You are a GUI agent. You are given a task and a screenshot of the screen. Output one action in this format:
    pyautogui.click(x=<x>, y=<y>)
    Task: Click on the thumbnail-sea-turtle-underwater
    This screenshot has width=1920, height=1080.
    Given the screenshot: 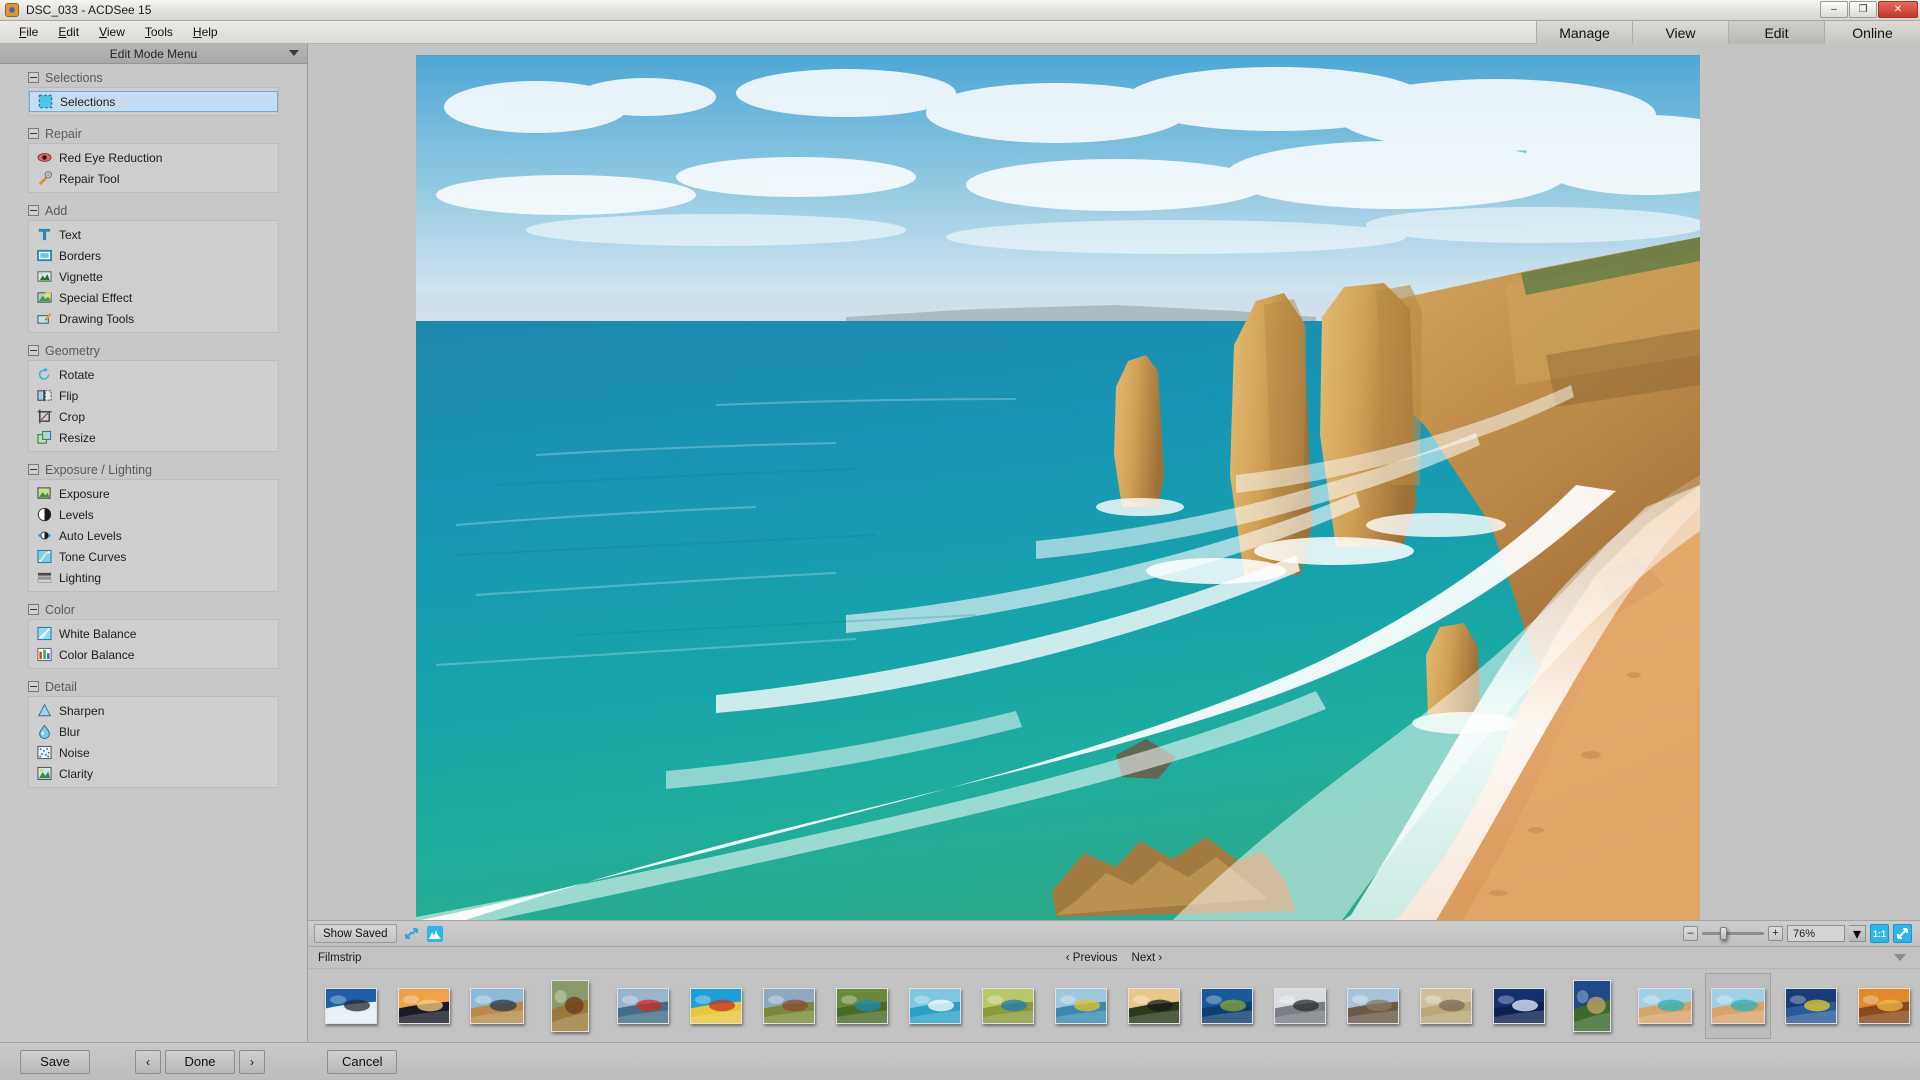 What is the action you would take?
    pyautogui.click(x=1227, y=1005)
    